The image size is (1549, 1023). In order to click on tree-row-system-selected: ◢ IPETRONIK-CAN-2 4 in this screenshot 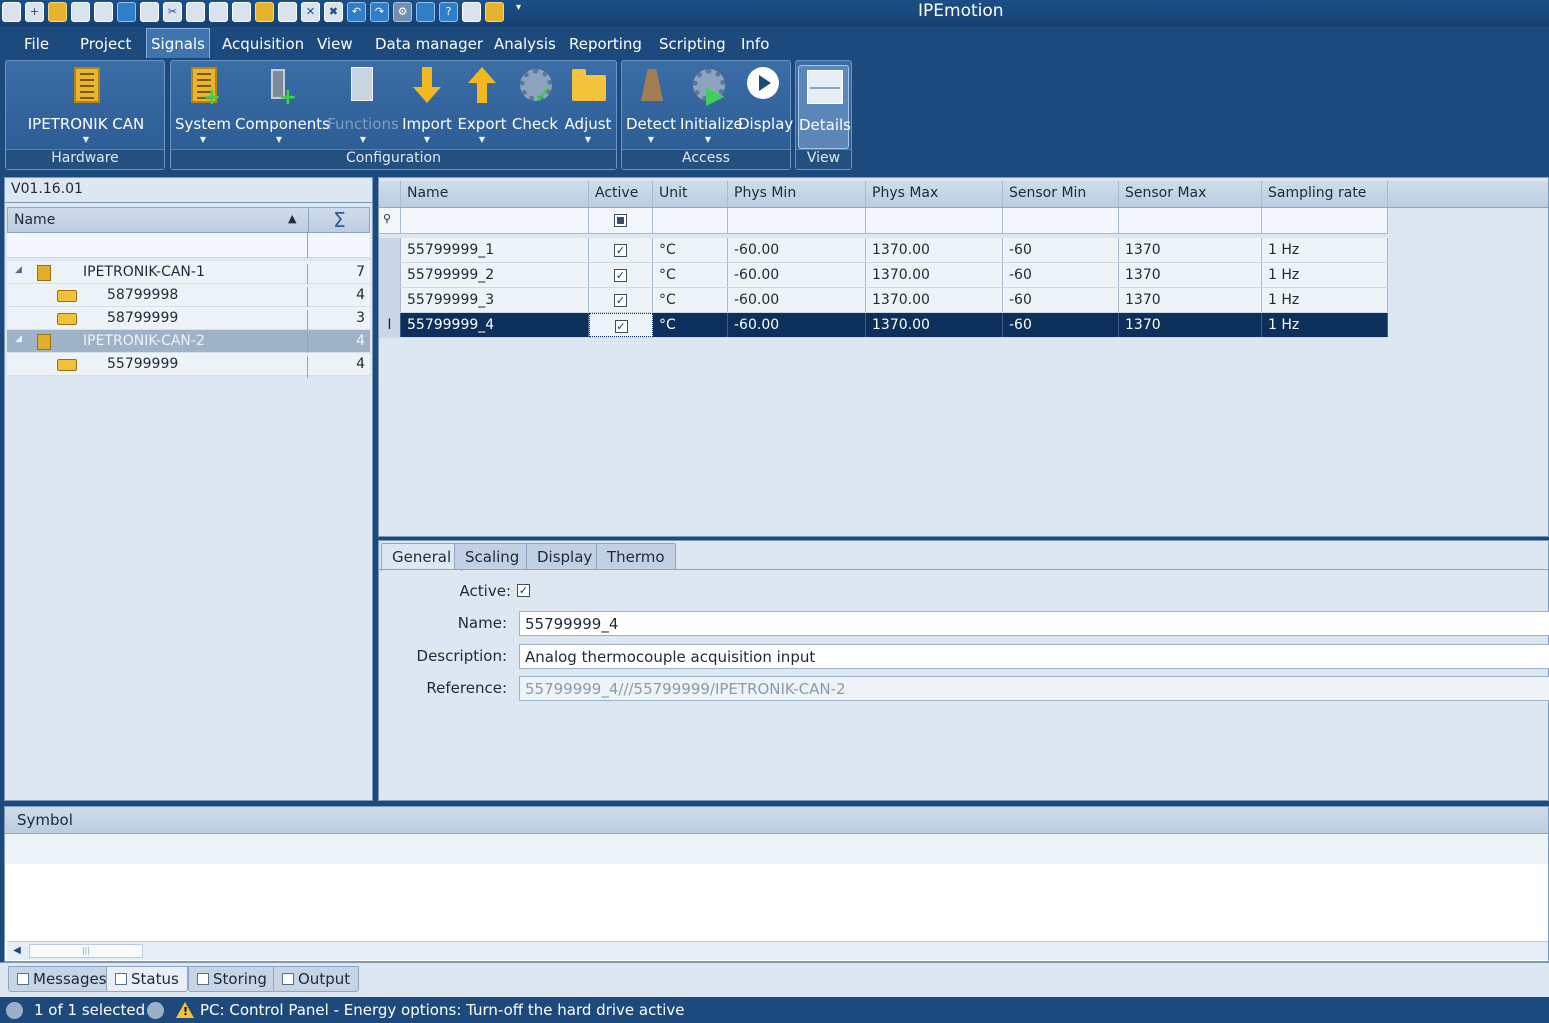, I will do `click(188, 342)`.